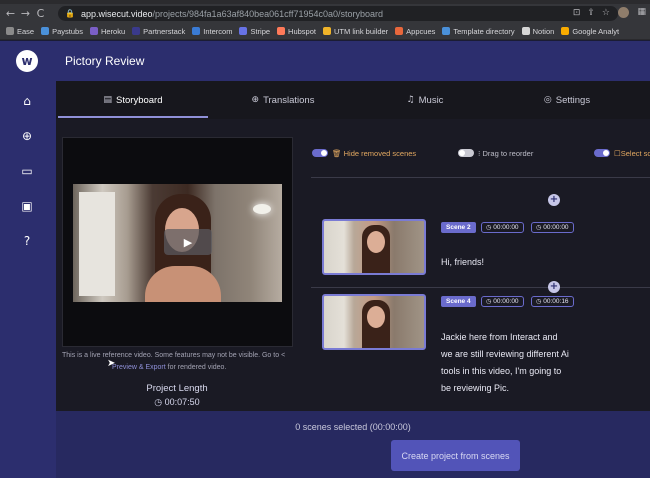 This screenshot has height=478, width=650. Describe the element at coordinates (466, 153) in the screenshot. I see `drag-reorder-toggle` at that location.